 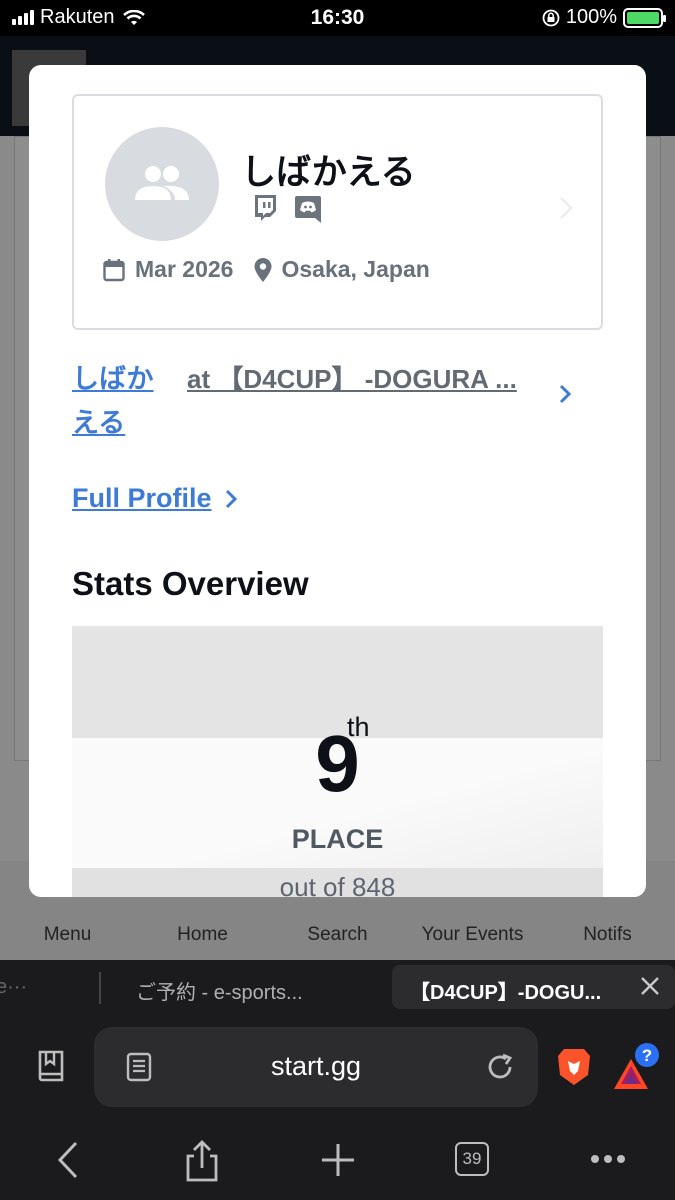 I want to click on rewards-icon: ?, so click(x=637, y=1067).